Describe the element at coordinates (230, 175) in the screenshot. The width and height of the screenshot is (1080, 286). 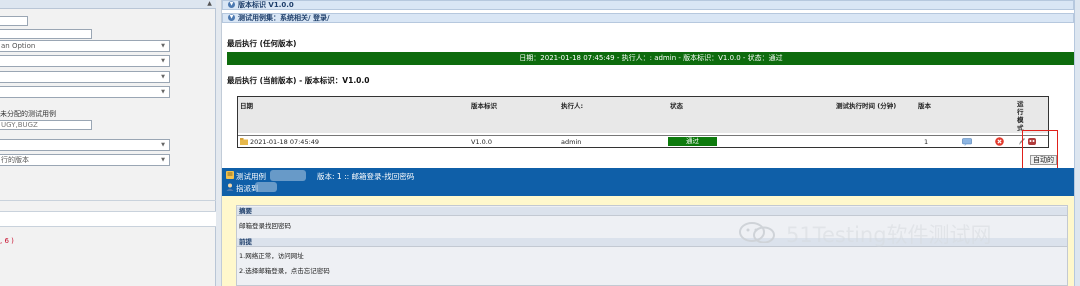
I see `testcase-icon` at that location.